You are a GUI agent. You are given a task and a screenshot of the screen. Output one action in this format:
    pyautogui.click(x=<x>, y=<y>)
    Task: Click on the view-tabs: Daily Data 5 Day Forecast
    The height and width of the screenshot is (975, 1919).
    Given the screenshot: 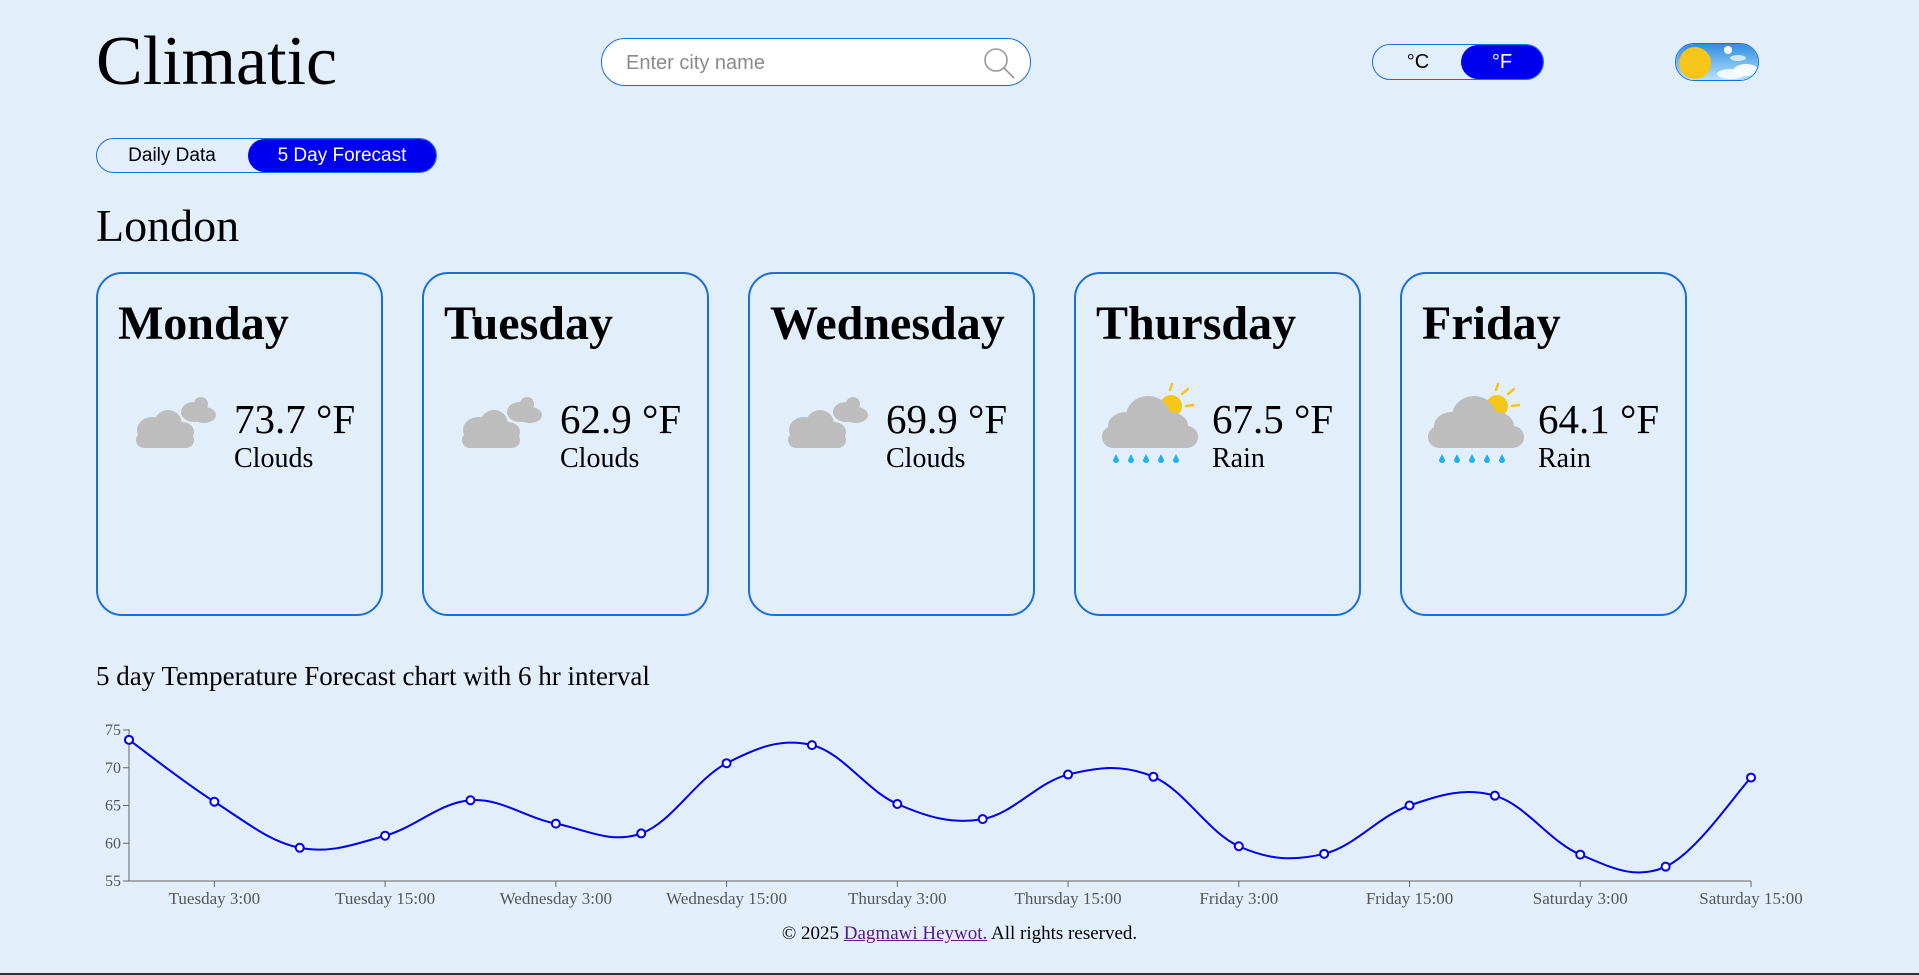 What is the action you would take?
    pyautogui.click(x=266, y=155)
    